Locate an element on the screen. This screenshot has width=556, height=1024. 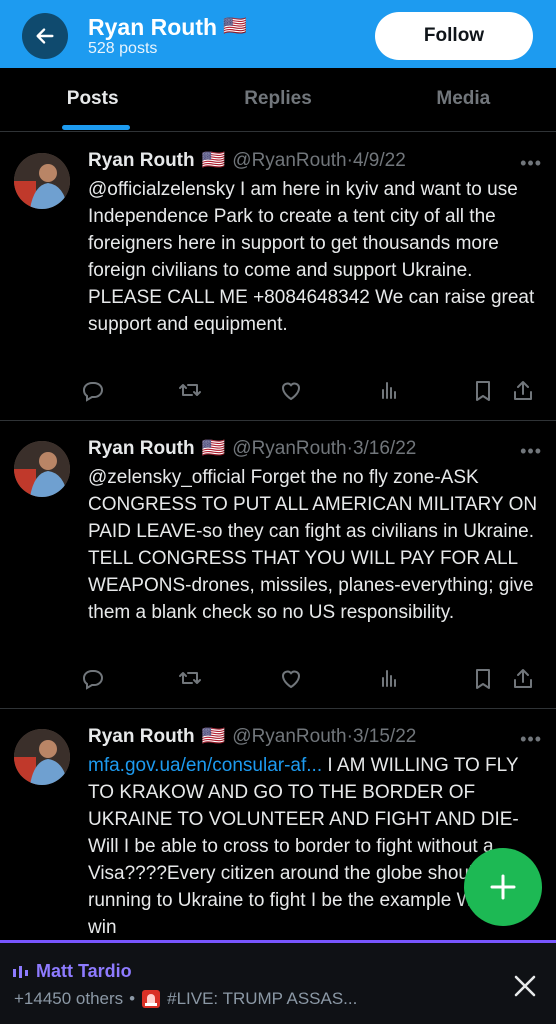
compose-button is located at coordinates (503, 887).